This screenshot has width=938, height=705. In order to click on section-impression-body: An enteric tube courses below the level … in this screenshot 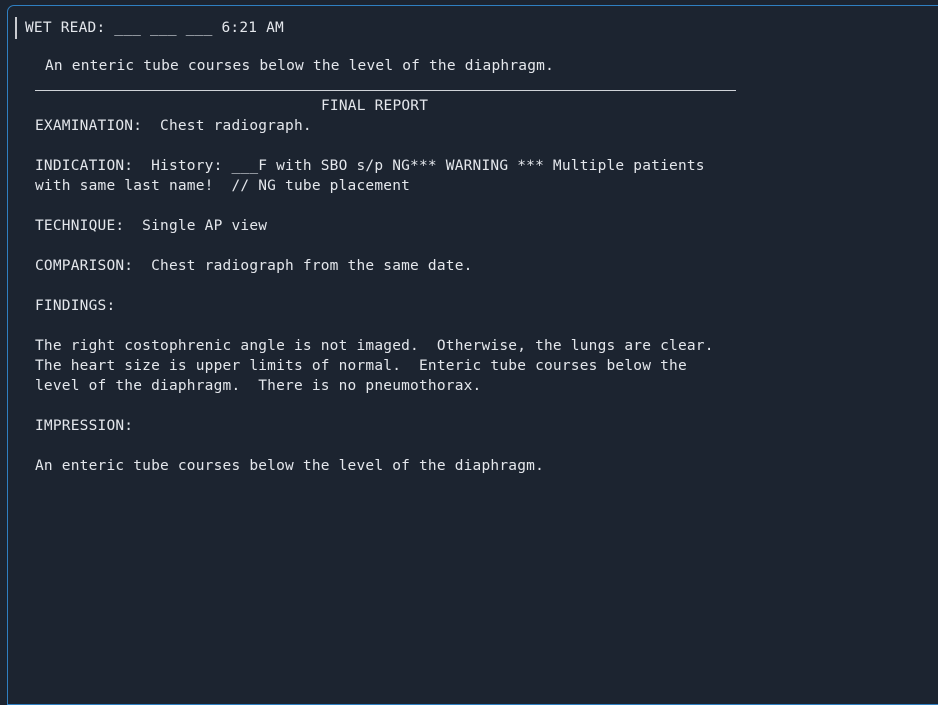, I will do `click(289, 466)`.